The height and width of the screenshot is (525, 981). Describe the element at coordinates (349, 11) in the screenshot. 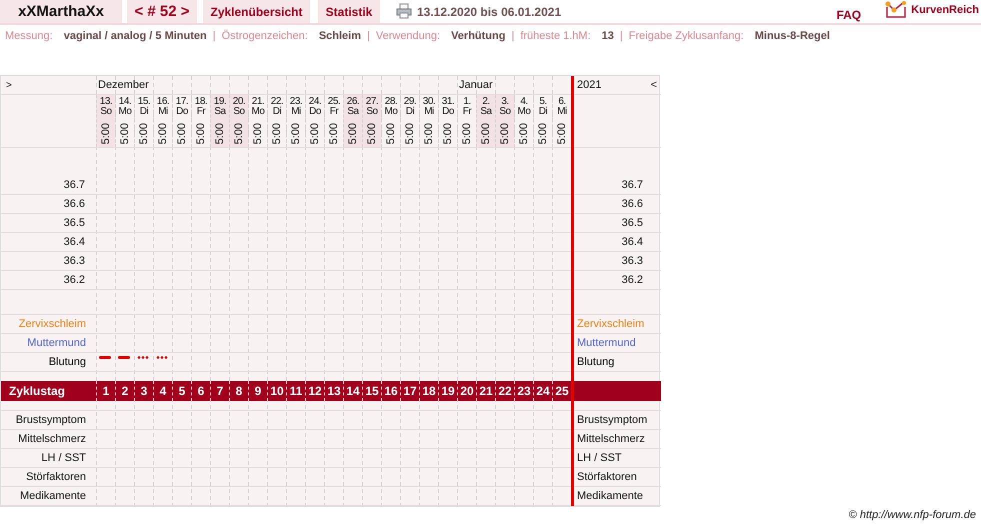

I see `nav-tab: Statistik` at that location.